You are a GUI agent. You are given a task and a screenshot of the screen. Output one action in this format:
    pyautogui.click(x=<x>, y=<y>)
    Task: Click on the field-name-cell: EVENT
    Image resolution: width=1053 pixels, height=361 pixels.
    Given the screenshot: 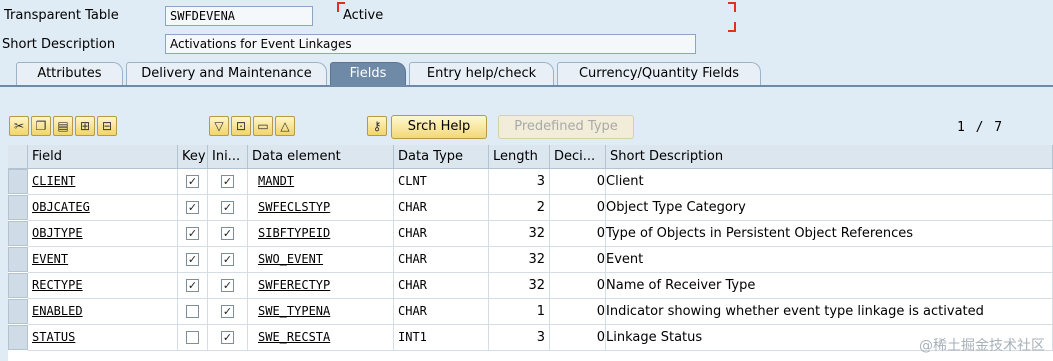 What is the action you would take?
    pyautogui.click(x=103, y=260)
    